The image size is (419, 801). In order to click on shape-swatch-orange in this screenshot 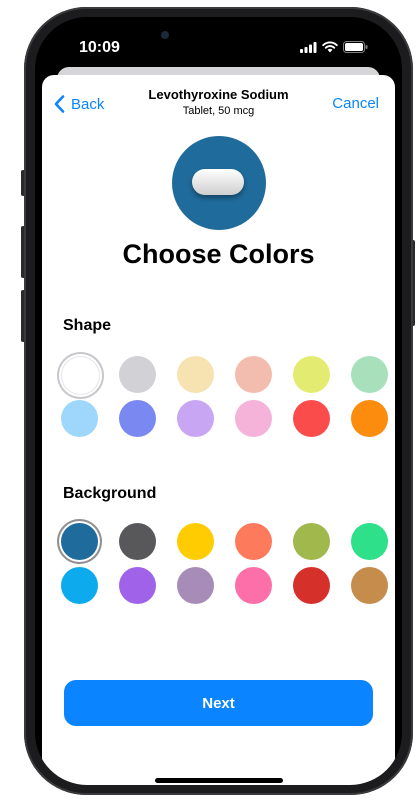, I will do `click(369, 418)`.